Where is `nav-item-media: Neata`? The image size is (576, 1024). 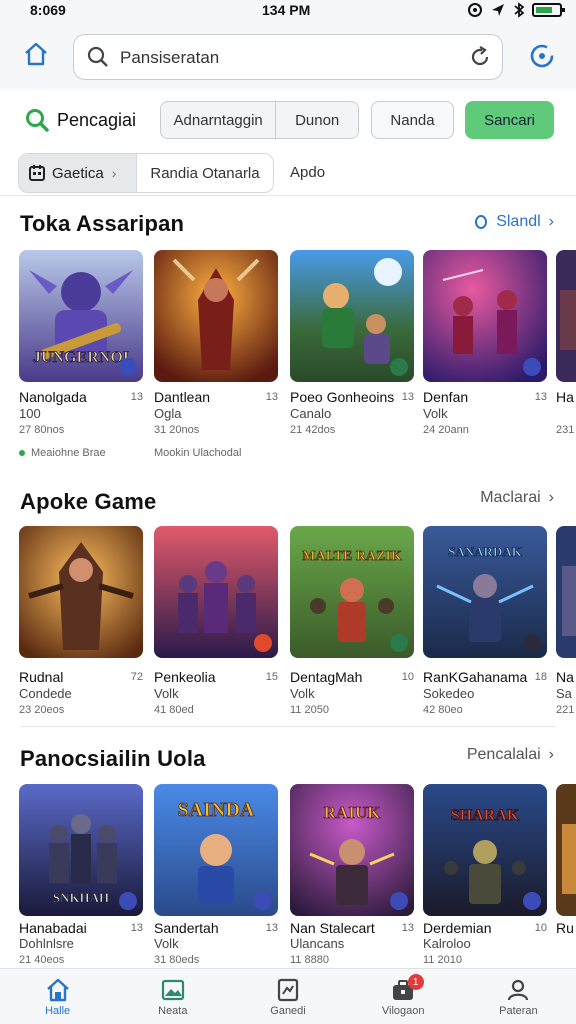 nav-item-media: Neata is located at coordinates (172, 996).